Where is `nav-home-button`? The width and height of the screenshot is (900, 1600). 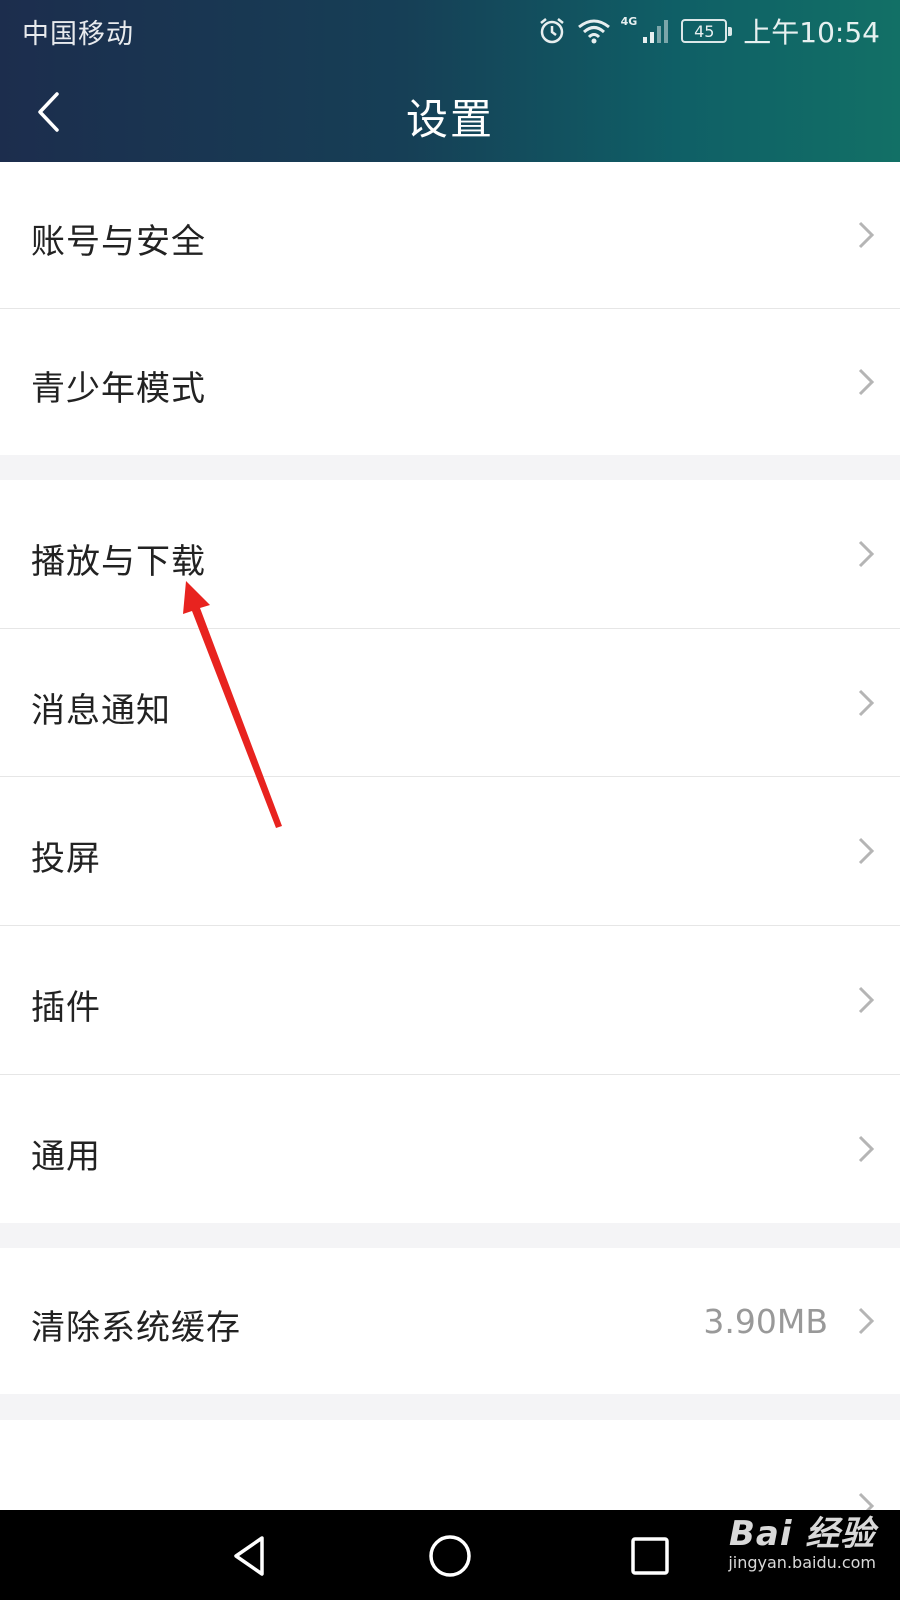 nav-home-button is located at coordinates (450, 1556).